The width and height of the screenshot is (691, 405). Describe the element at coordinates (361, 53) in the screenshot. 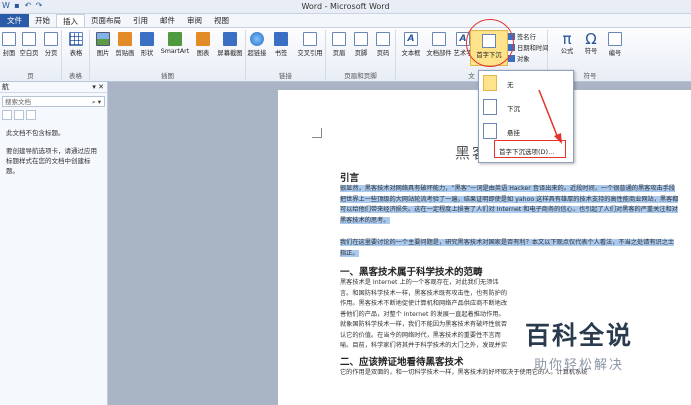

I see `footer-label: 页脚` at that location.